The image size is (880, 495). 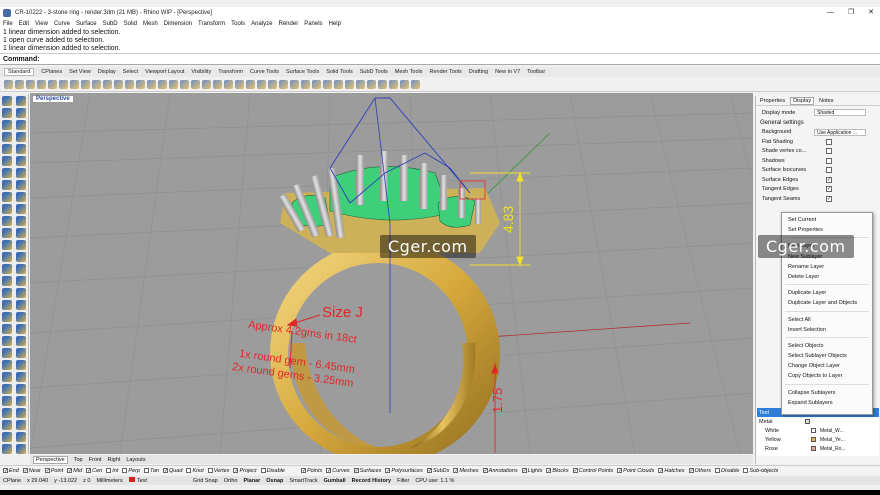 I want to click on hatch-icon, so click(x=7, y=293).